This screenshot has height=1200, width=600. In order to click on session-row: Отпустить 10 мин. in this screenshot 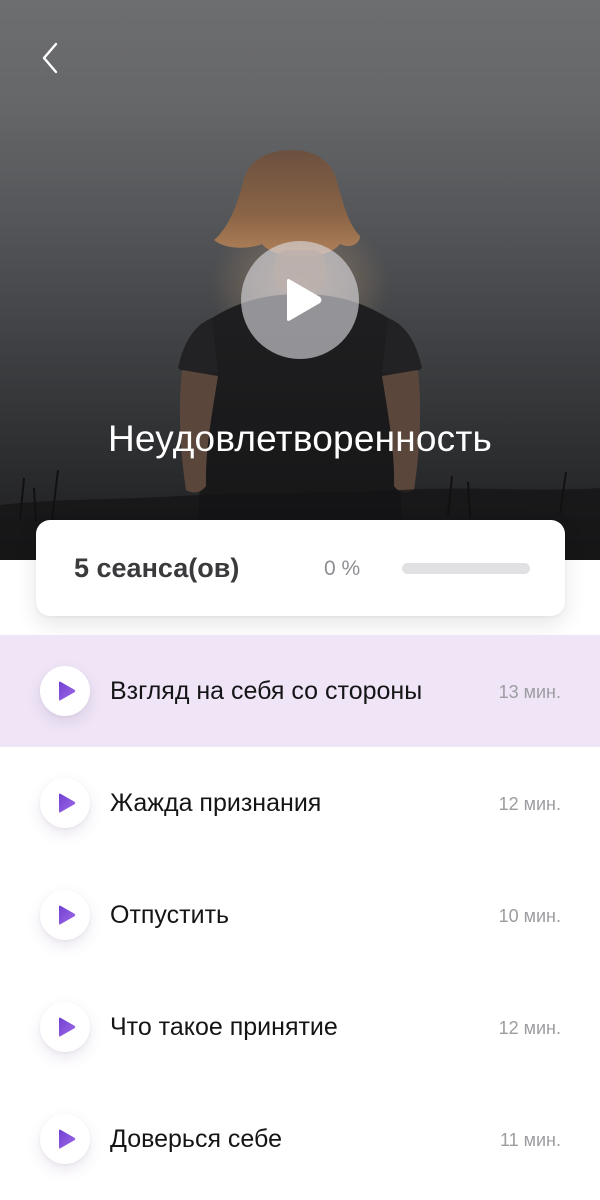, I will do `click(300, 915)`.